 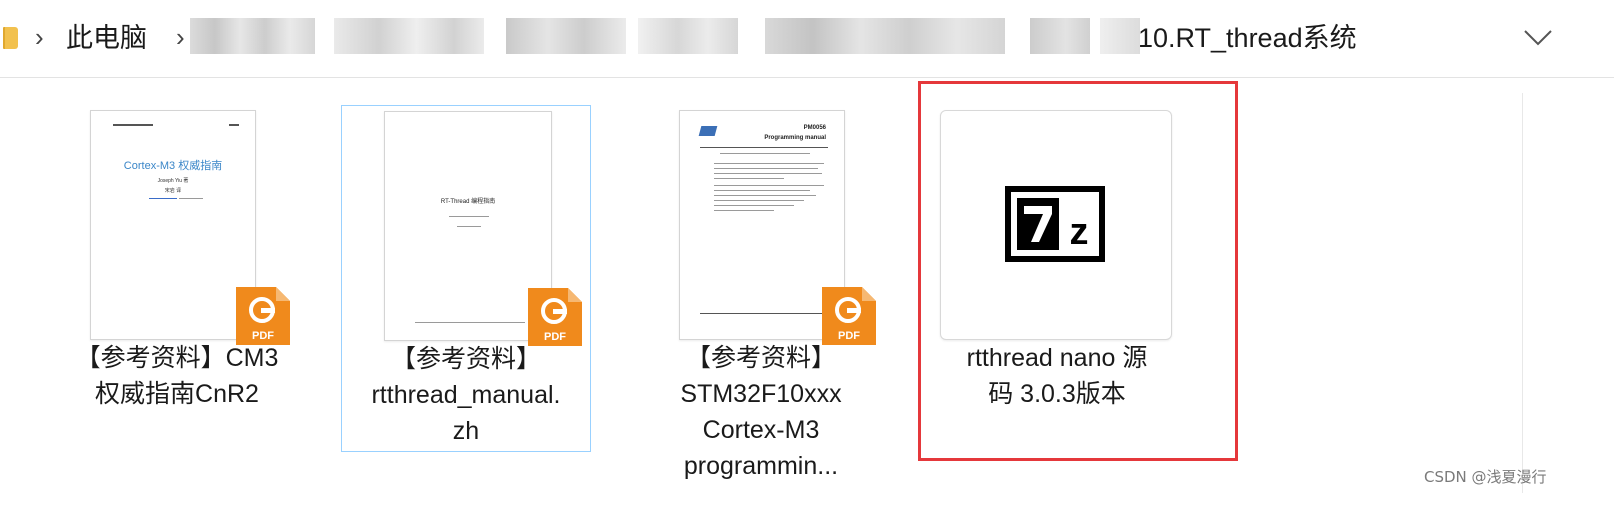 I want to click on file-name: rtthread nano 源 码 3.0.3版本, so click(x=1057, y=376).